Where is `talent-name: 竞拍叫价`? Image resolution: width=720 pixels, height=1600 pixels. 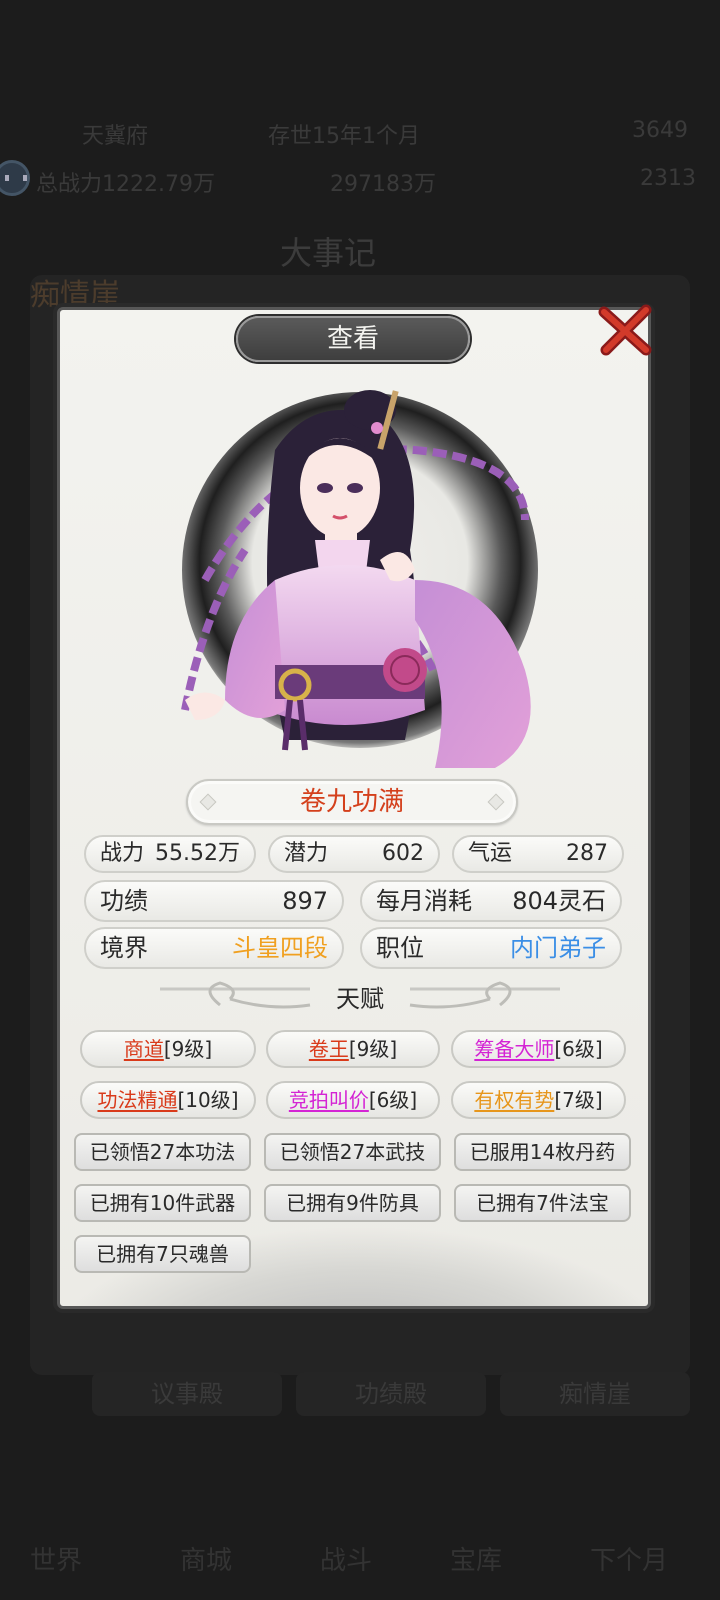
talent-name: 竞拍叫价 is located at coordinates (328, 1100).